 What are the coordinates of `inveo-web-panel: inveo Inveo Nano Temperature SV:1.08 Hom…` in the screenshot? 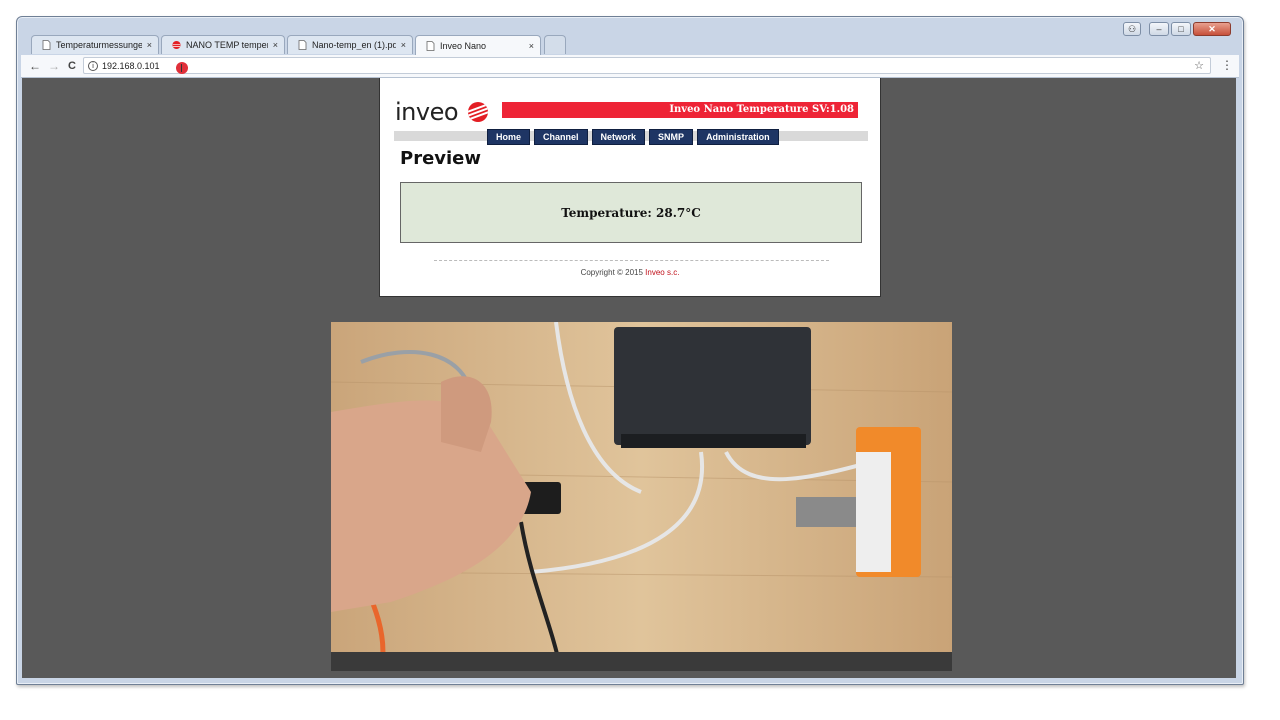 It's located at (630, 187).